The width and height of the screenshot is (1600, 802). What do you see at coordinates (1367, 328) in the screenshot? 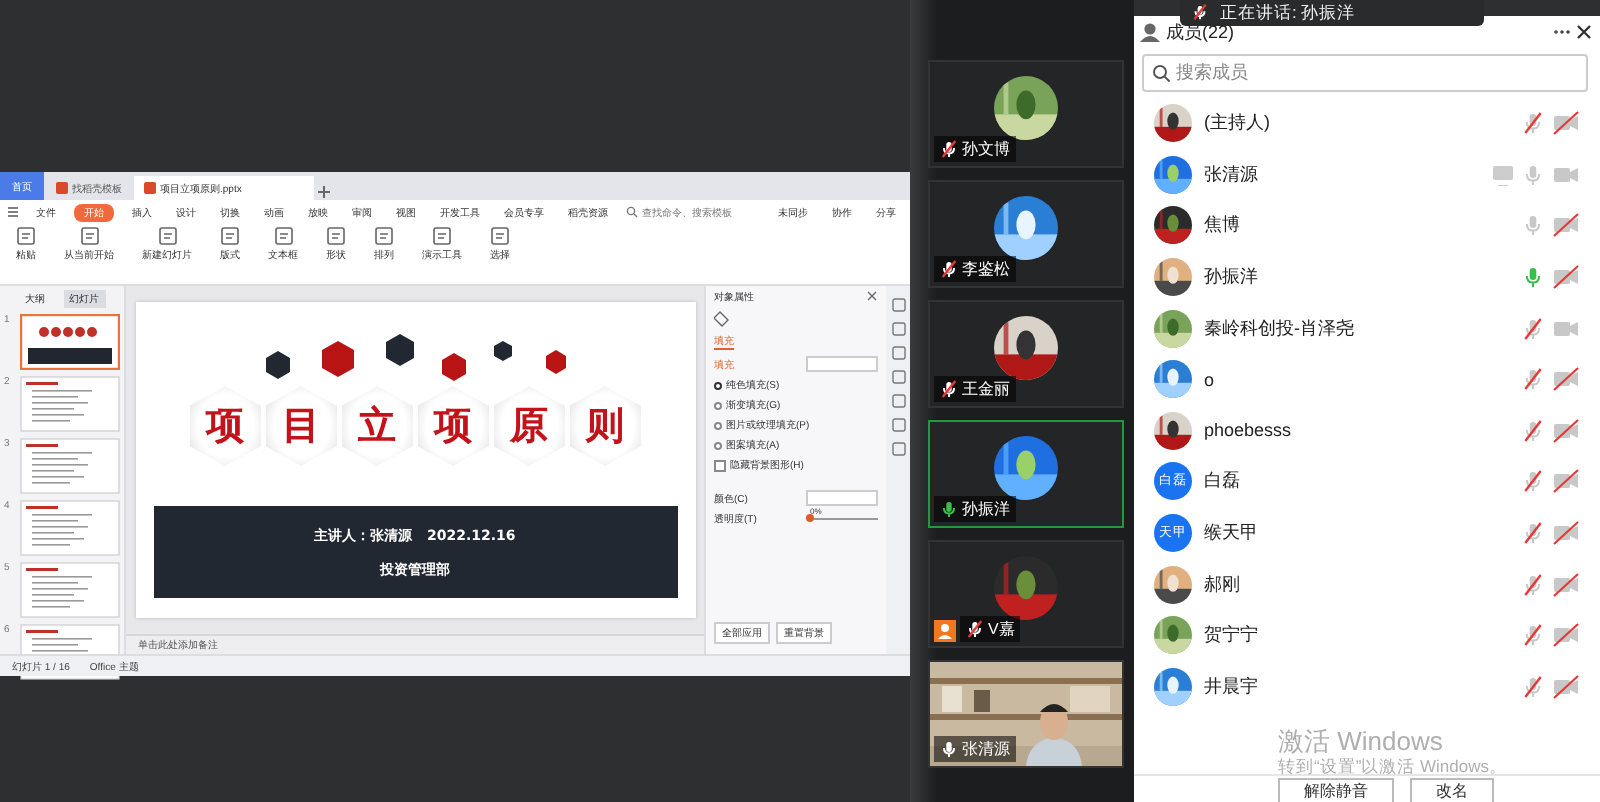
I see `member-row: 秦岭科创投-肖泽尧` at bounding box center [1367, 328].